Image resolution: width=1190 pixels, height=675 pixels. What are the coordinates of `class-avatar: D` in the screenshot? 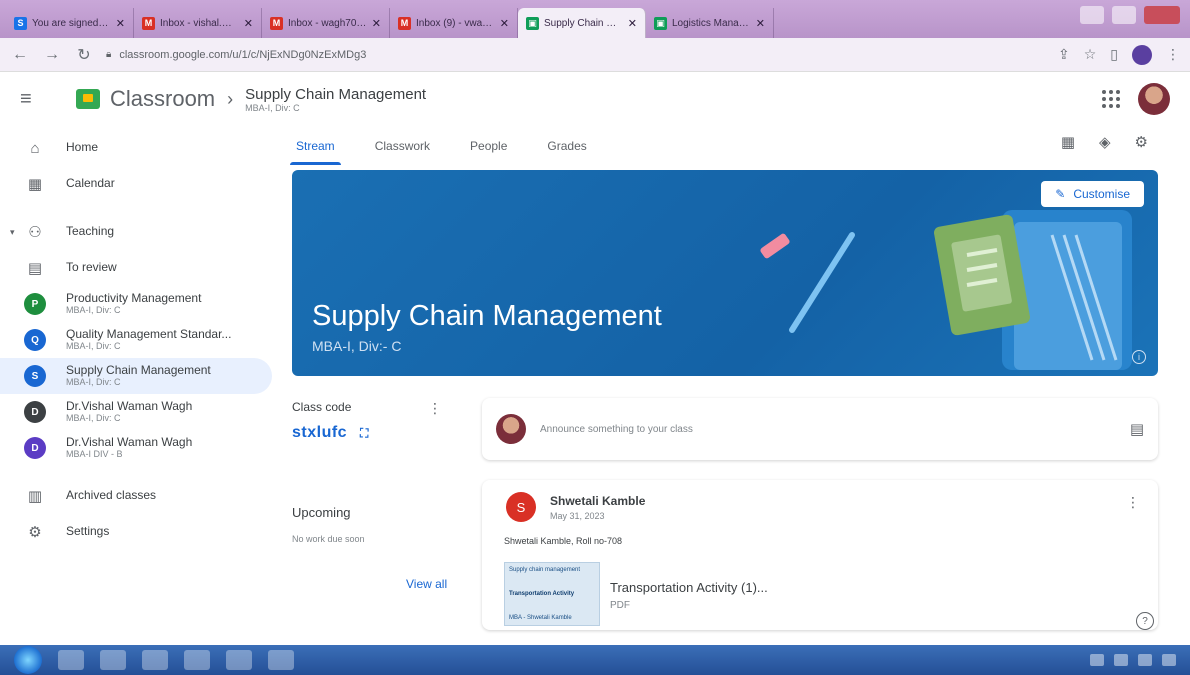 It's located at (35, 412).